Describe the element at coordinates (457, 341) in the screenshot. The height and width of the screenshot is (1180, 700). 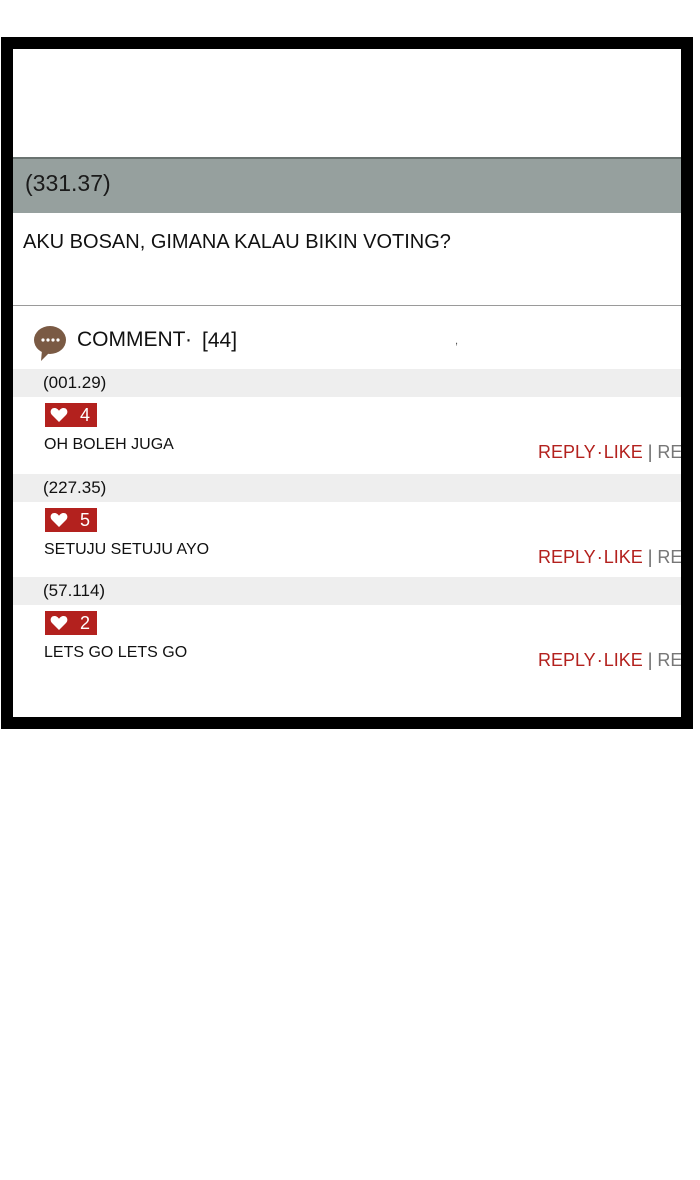
I see `stray-mark: ,` at that location.